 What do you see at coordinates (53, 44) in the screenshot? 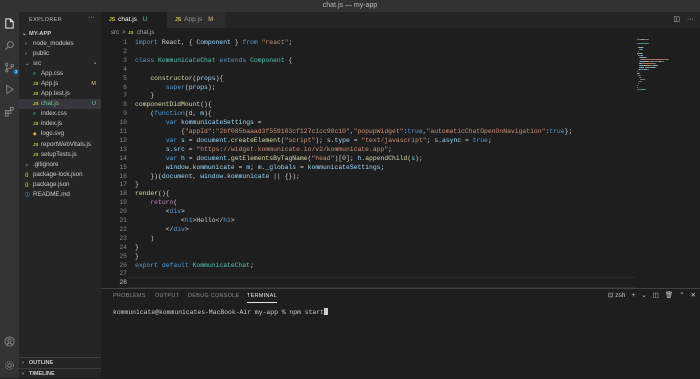
I see `tree-item-label: node_modules` at bounding box center [53, 44].